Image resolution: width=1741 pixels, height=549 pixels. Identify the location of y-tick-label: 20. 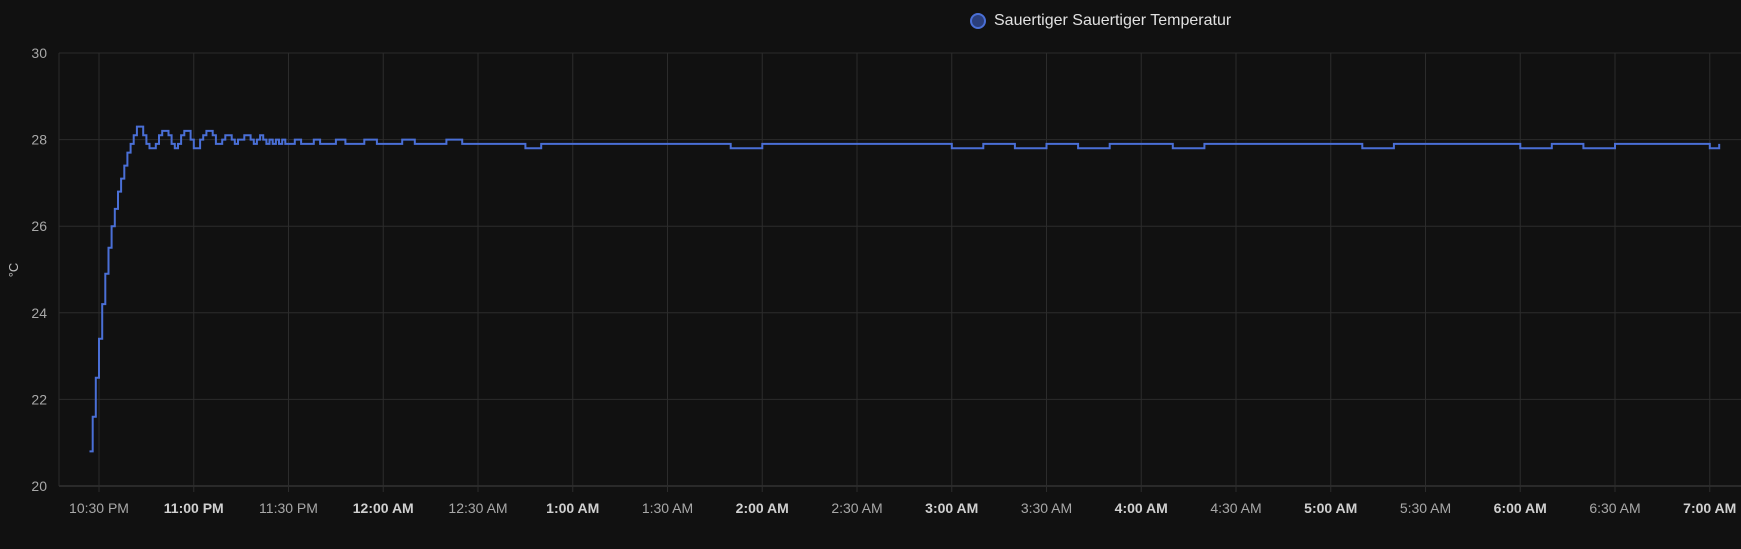
(39, 486).